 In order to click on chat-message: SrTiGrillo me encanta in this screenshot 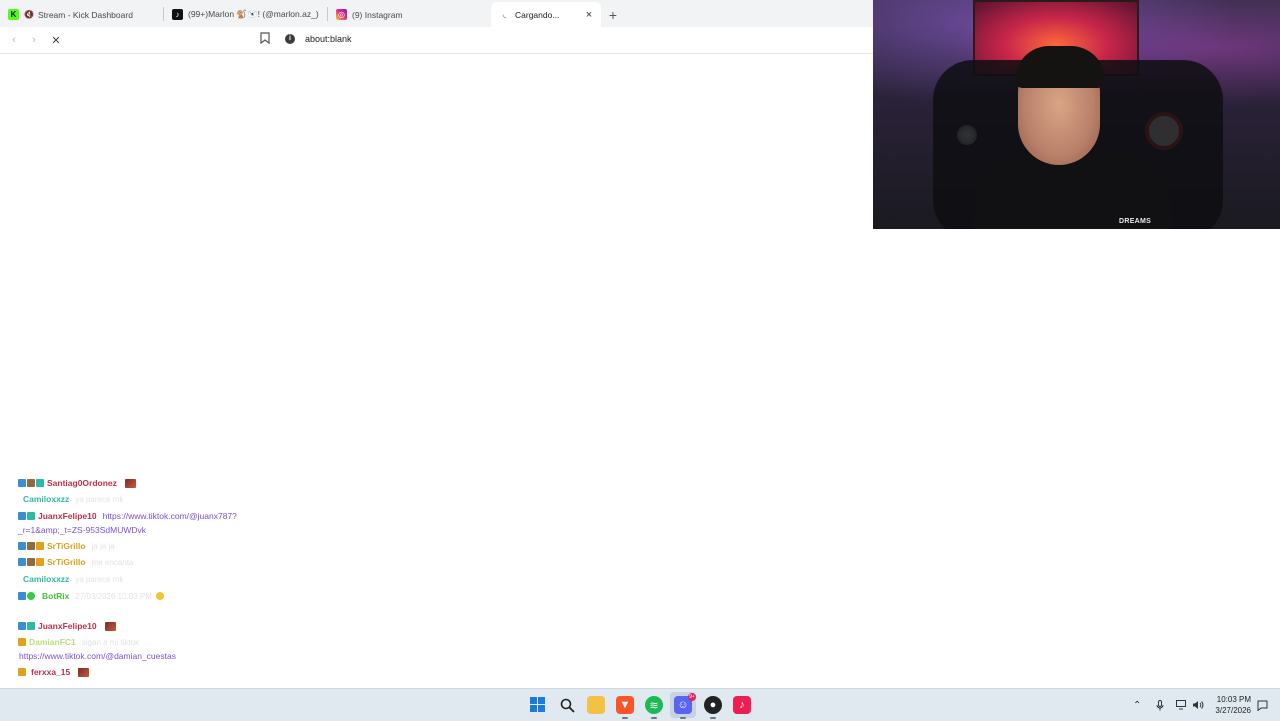, I will do `click(75, 562)`.